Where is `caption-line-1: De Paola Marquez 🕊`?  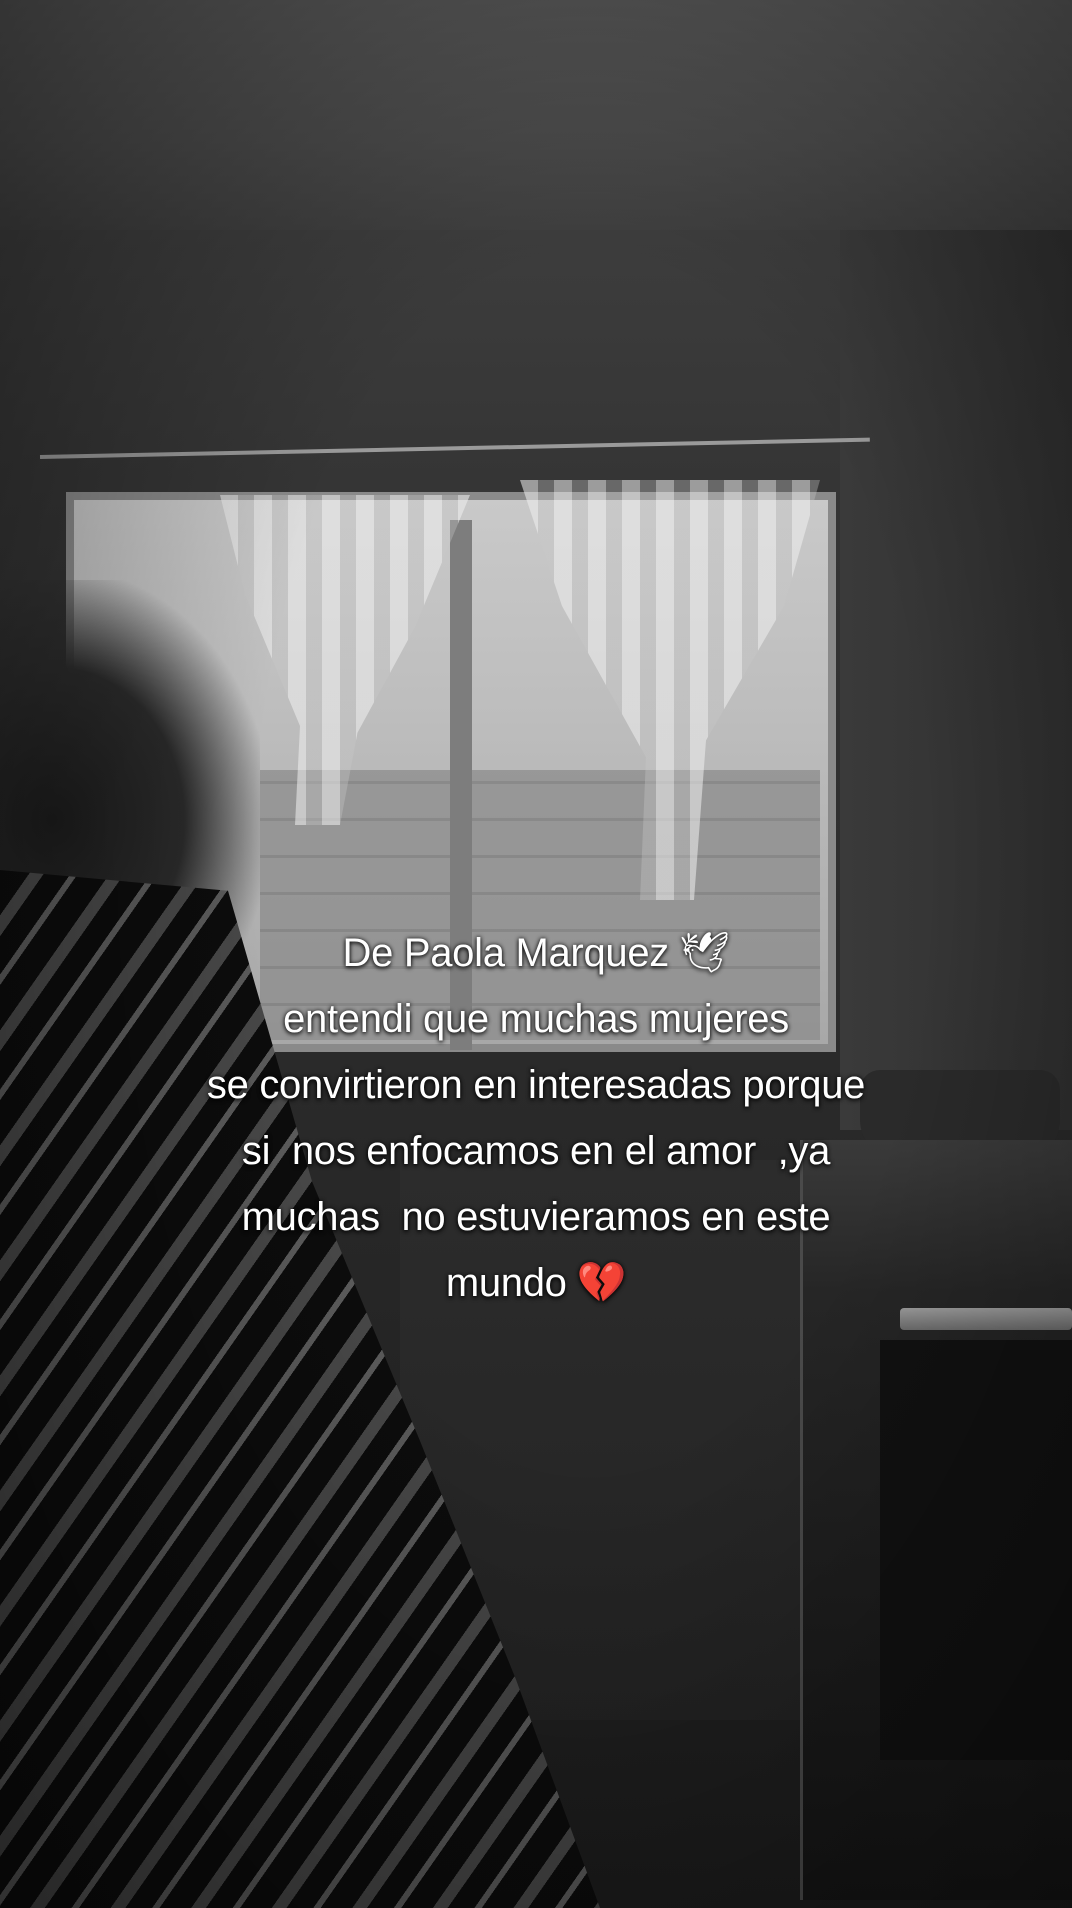 caption-line-1: De Paola Marquez 🕊 is located at coordinates (536, 953).